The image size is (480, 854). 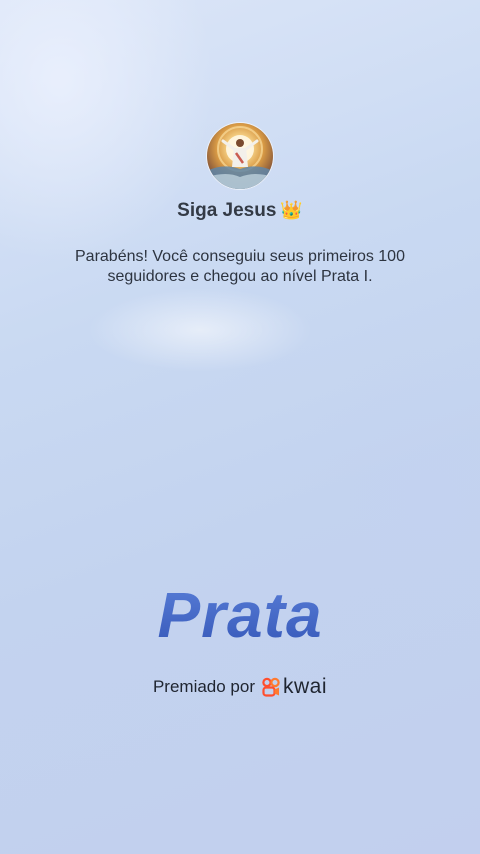 I want to click on awarded-by-row: Premiado por kwai, so click(x=240, y=687).